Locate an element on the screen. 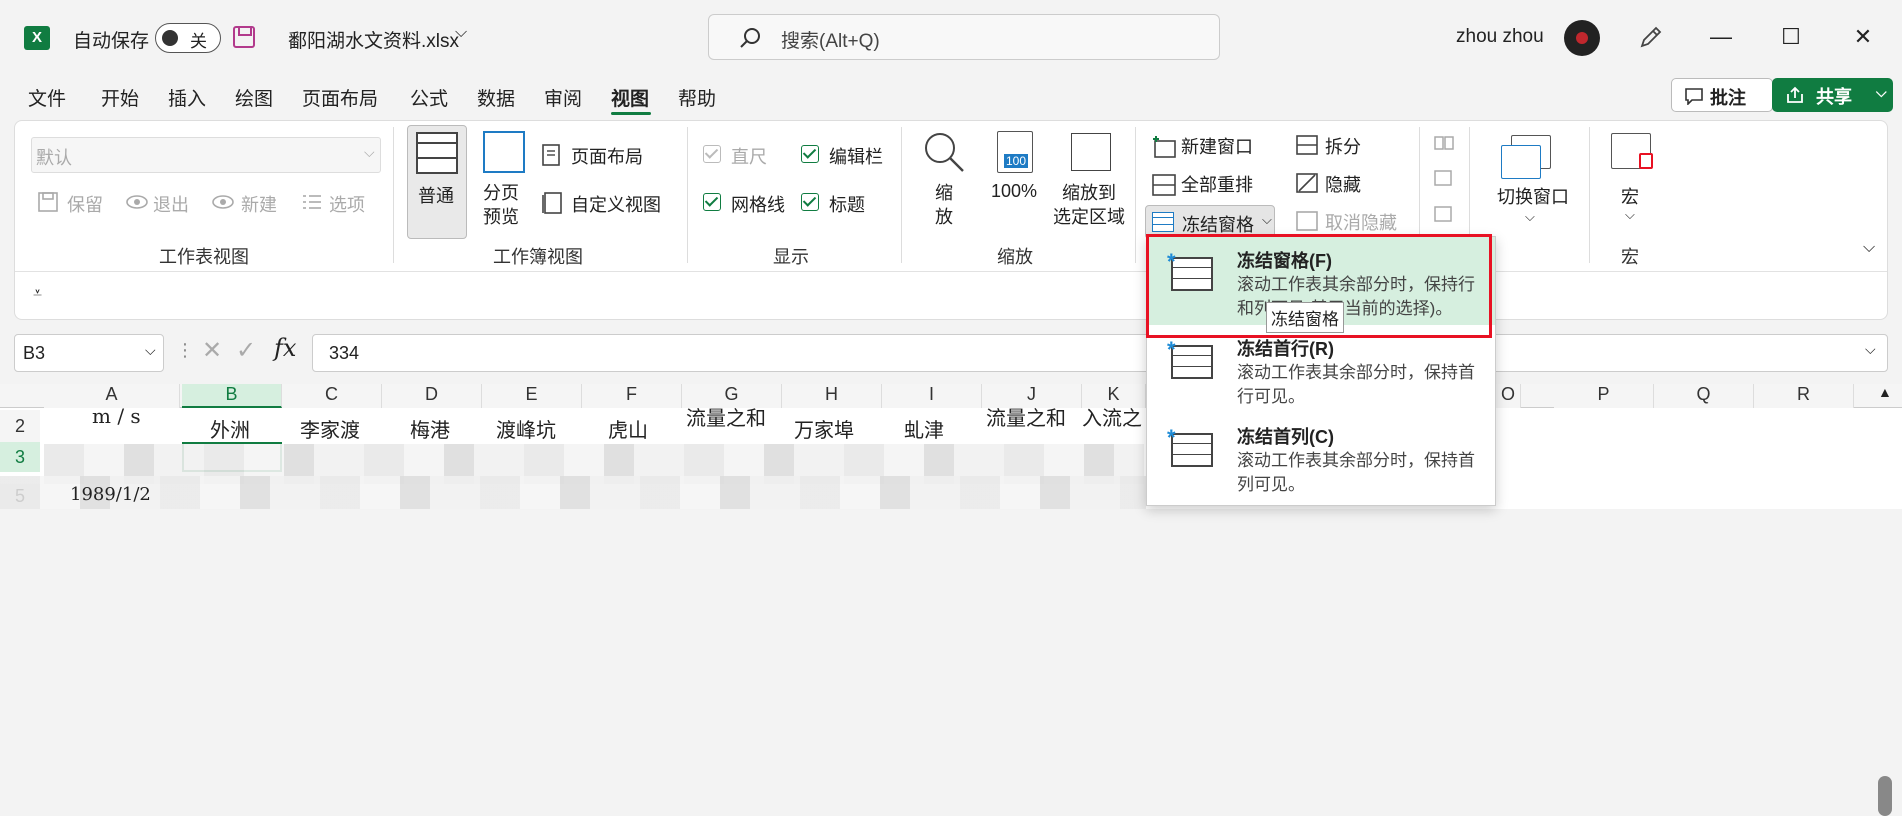 The image size is (1902, 816). tab-data: 数据 is located at coordinates (496, 97).